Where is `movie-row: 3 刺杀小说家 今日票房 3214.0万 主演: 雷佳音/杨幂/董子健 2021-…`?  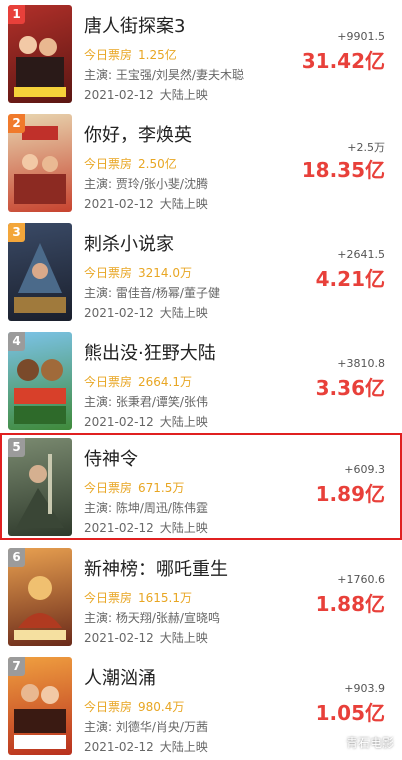 movie-row: 3 刺杀小说家 今日票房 3214.0万 主演: 雷佳音/杨幂/董子健 2021-… is located at coordinates (201, 272).